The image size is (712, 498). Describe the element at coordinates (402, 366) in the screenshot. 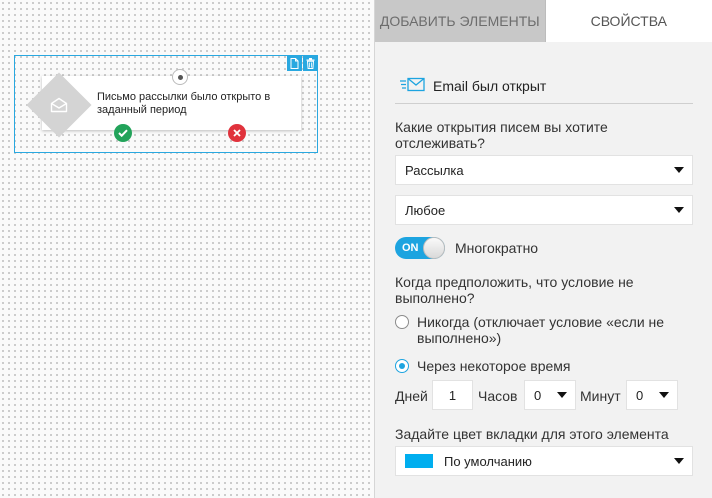

I see `radio-after-time` at that location.